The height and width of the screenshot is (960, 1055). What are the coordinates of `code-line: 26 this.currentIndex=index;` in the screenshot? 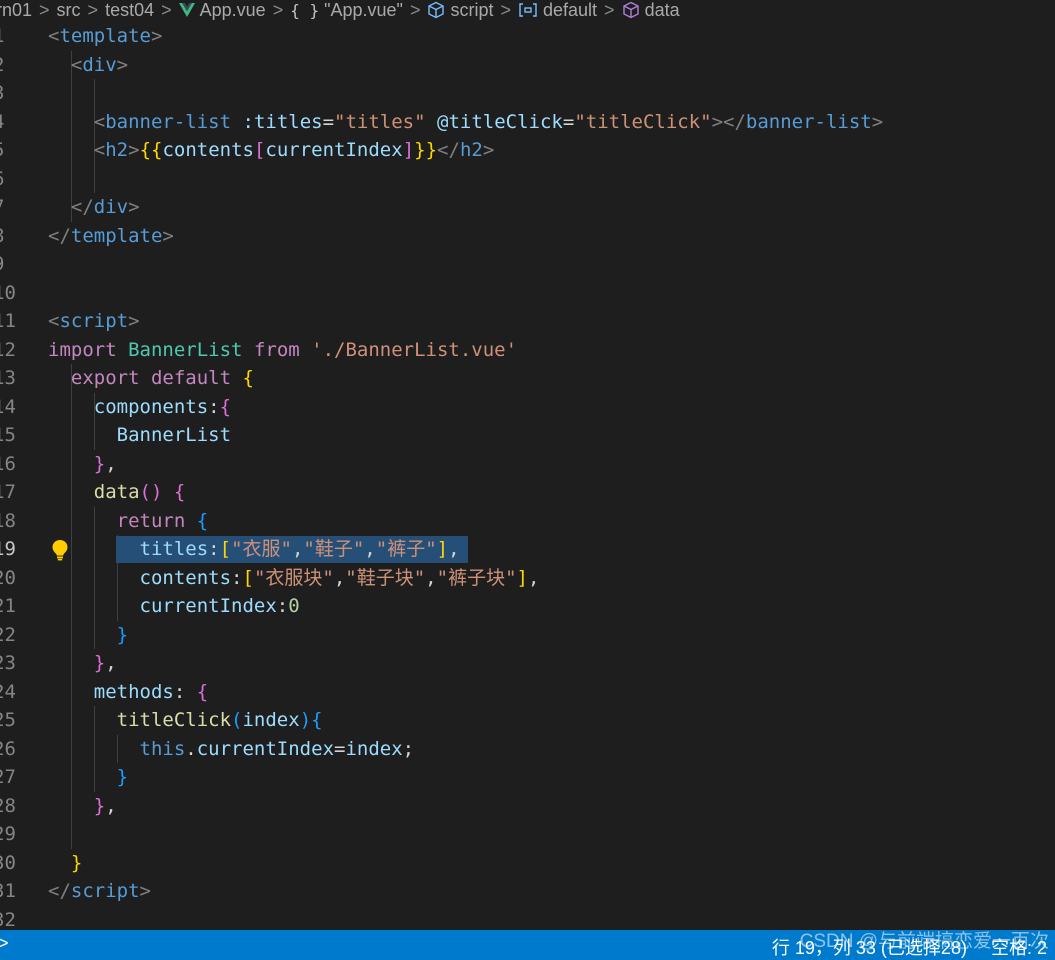 It's located at (527, 749).